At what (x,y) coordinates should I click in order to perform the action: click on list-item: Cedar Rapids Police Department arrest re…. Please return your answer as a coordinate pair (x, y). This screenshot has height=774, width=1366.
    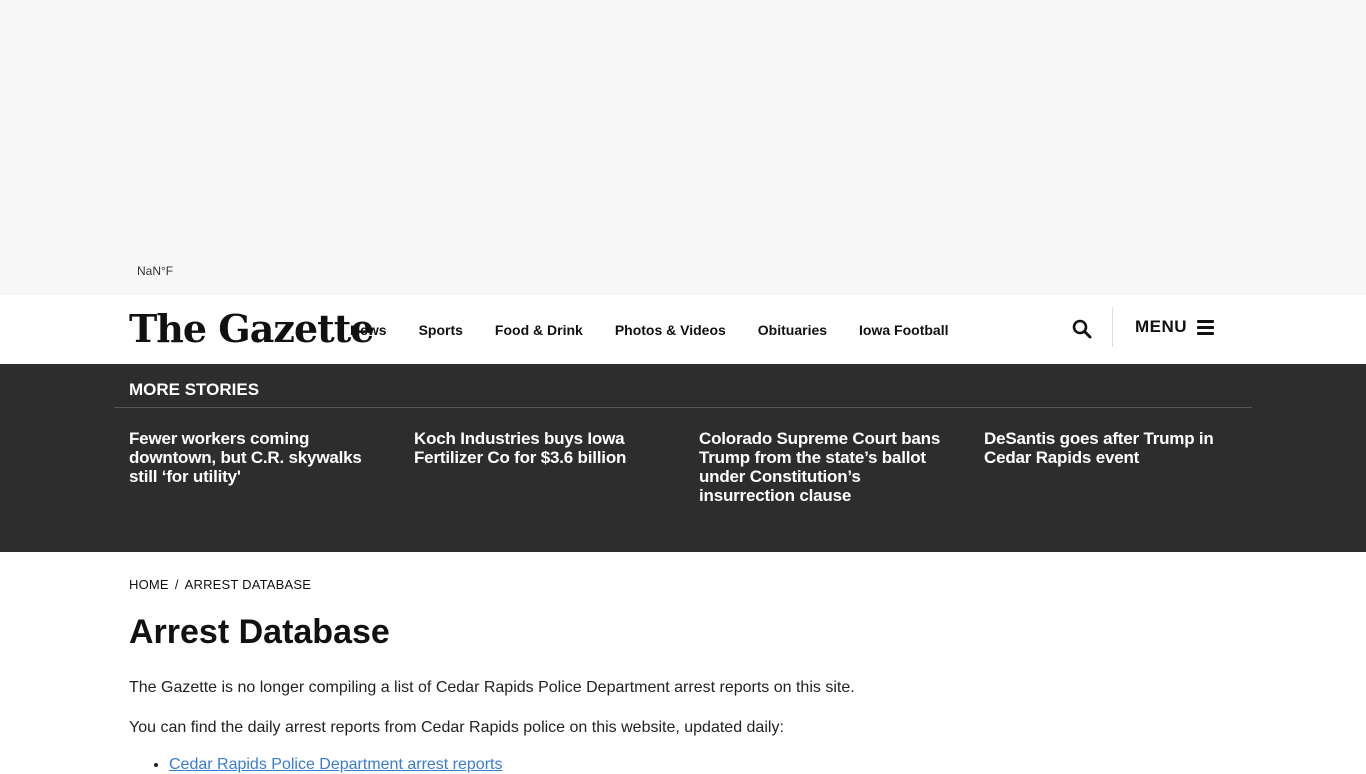
    Looking at the image, I should click on (767, 765).